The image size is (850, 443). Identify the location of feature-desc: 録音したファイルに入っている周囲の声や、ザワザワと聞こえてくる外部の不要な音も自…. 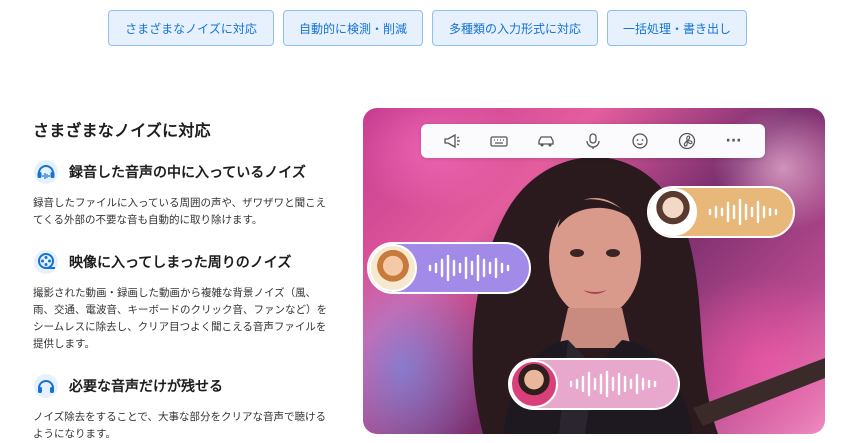
(180, 211).